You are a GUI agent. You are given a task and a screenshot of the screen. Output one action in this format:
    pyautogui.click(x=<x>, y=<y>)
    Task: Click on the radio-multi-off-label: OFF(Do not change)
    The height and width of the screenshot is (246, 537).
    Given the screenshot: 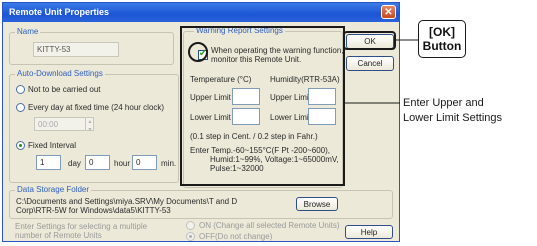 What is the action you would take?
    pyautogui.click(x=236, y=236)
    